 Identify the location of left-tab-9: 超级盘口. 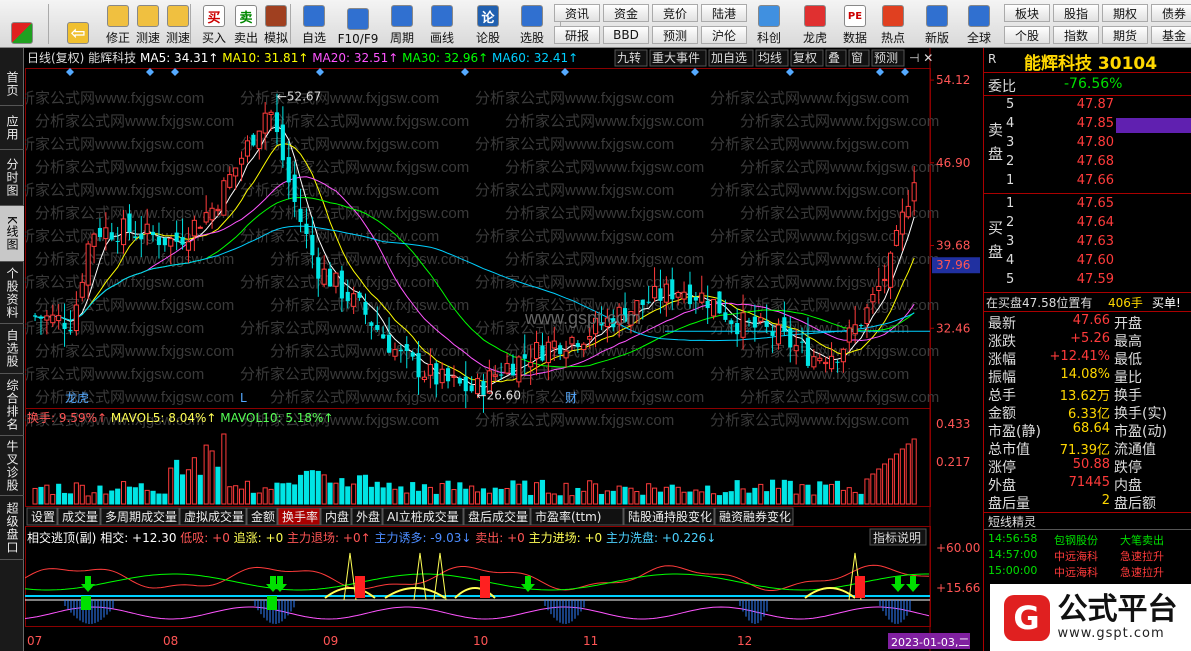
(12, 528).